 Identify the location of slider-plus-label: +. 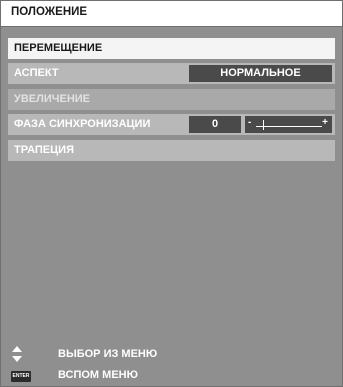
(325, 122).